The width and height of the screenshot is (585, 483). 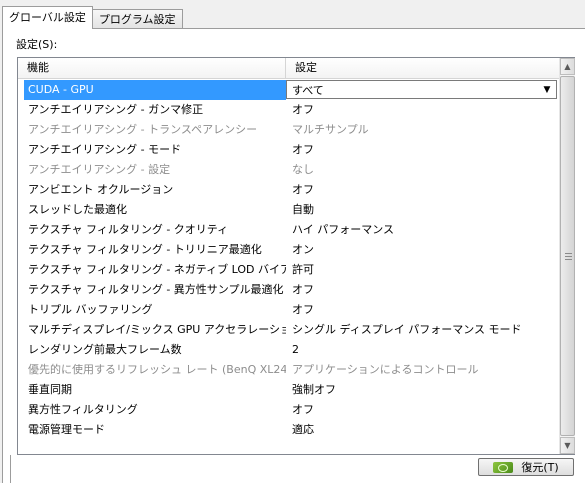 What do you see at coordinates (308, 90) in the screenshot?
I see `setting-value: すべて` at bounding box center [308, 90].